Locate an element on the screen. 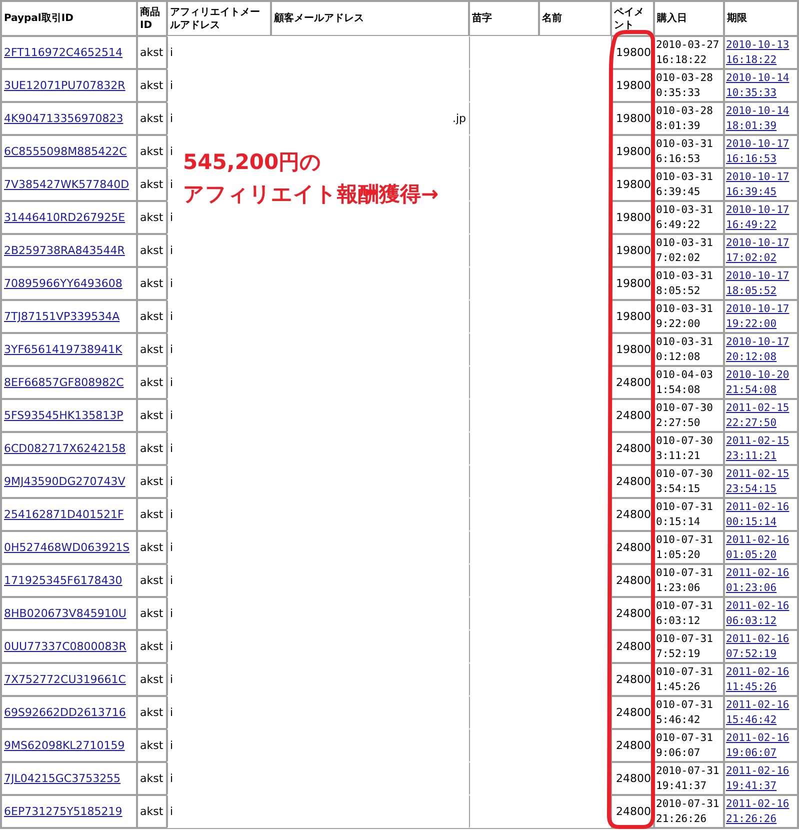 This screenshot has height=830, width=799. table-cell-text: 010-03-31 9:22:00 is located at coordinates (685, 317).